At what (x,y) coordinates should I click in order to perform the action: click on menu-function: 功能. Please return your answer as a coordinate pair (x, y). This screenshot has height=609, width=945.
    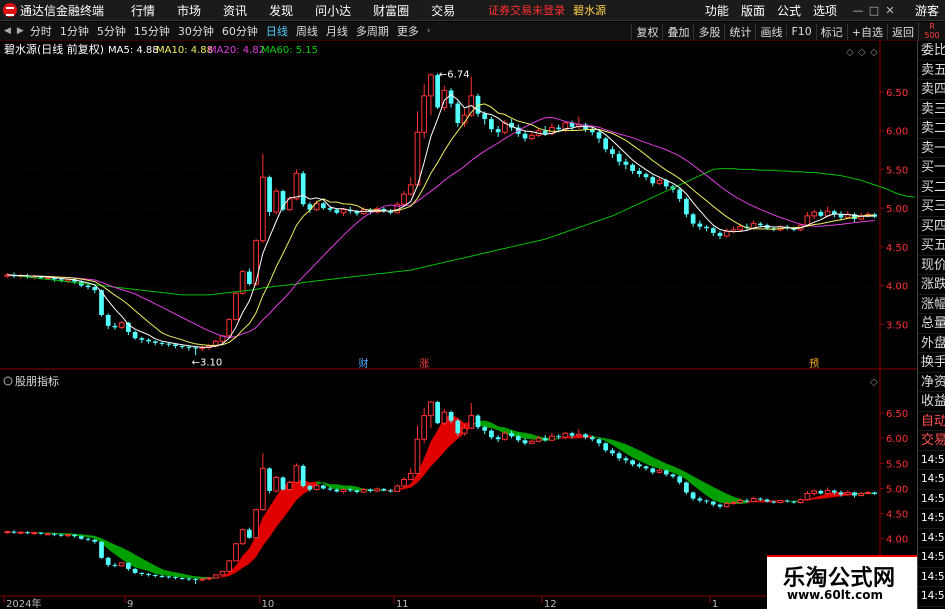
    Looking at the image, I should click on (717, 10).